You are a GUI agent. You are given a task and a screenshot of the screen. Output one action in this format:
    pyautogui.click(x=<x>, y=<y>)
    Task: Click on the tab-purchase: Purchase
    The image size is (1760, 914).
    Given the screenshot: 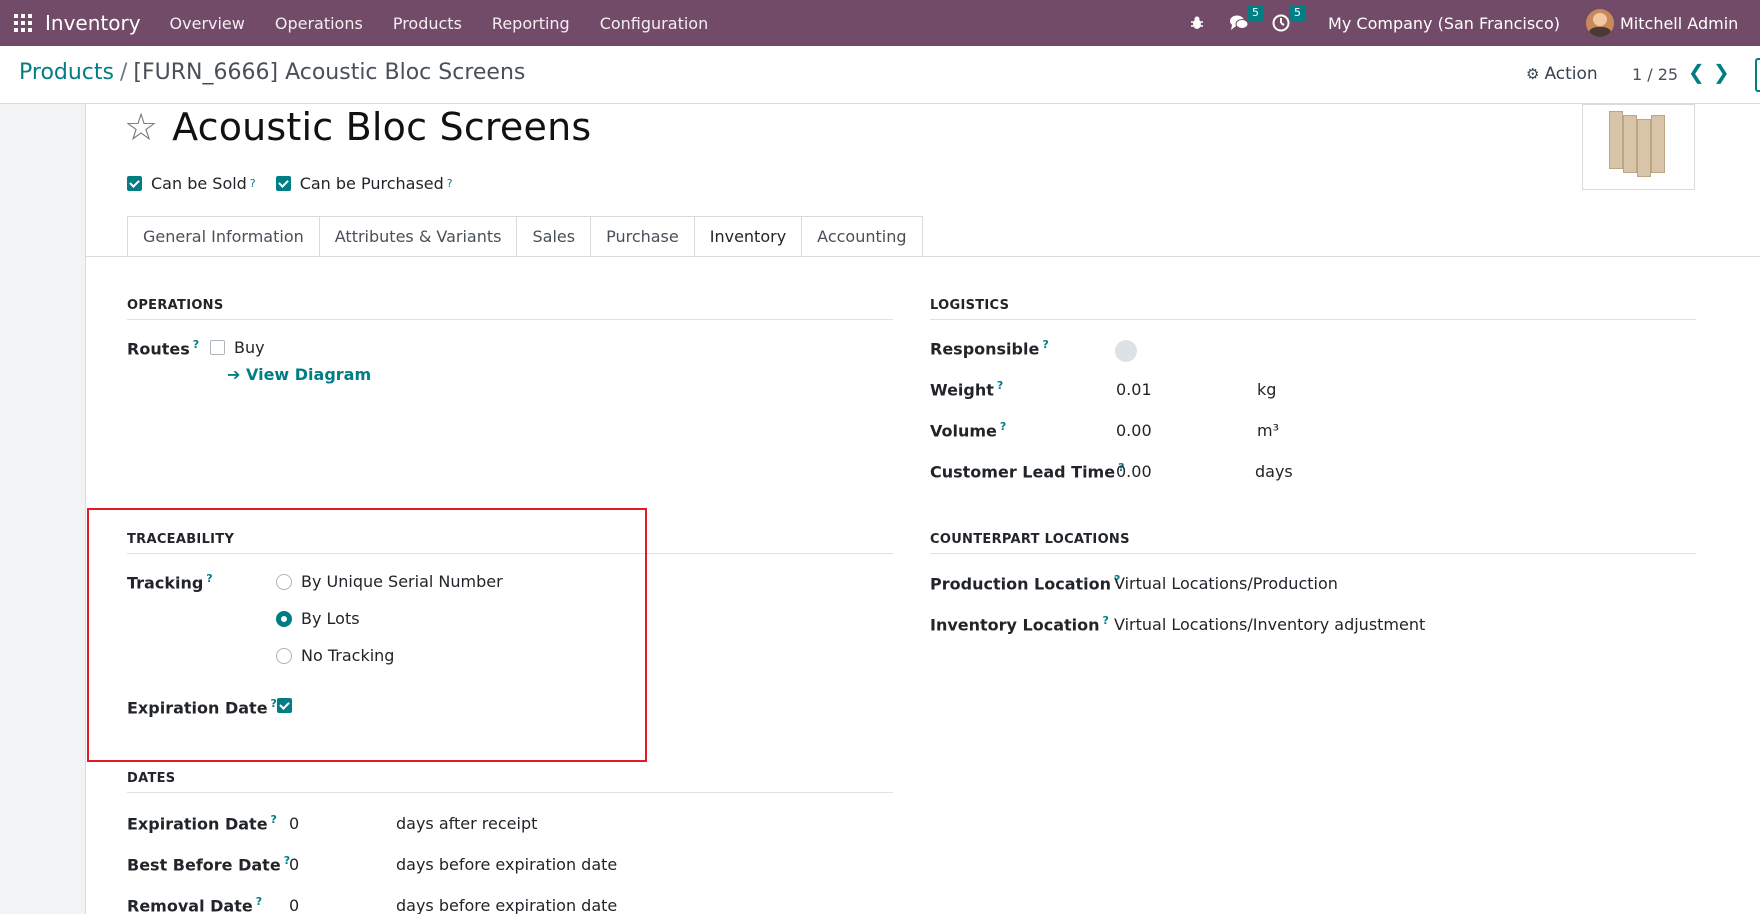 What is the action you would take?
    pyautogui.click(x=642, y=236)
    